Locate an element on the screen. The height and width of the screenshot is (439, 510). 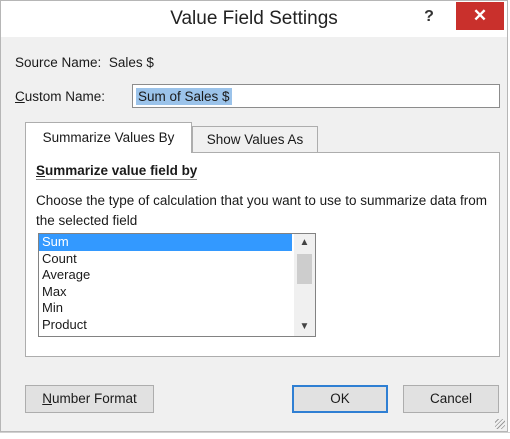
close-icon: ✕ is located at coordinates (480, 15).